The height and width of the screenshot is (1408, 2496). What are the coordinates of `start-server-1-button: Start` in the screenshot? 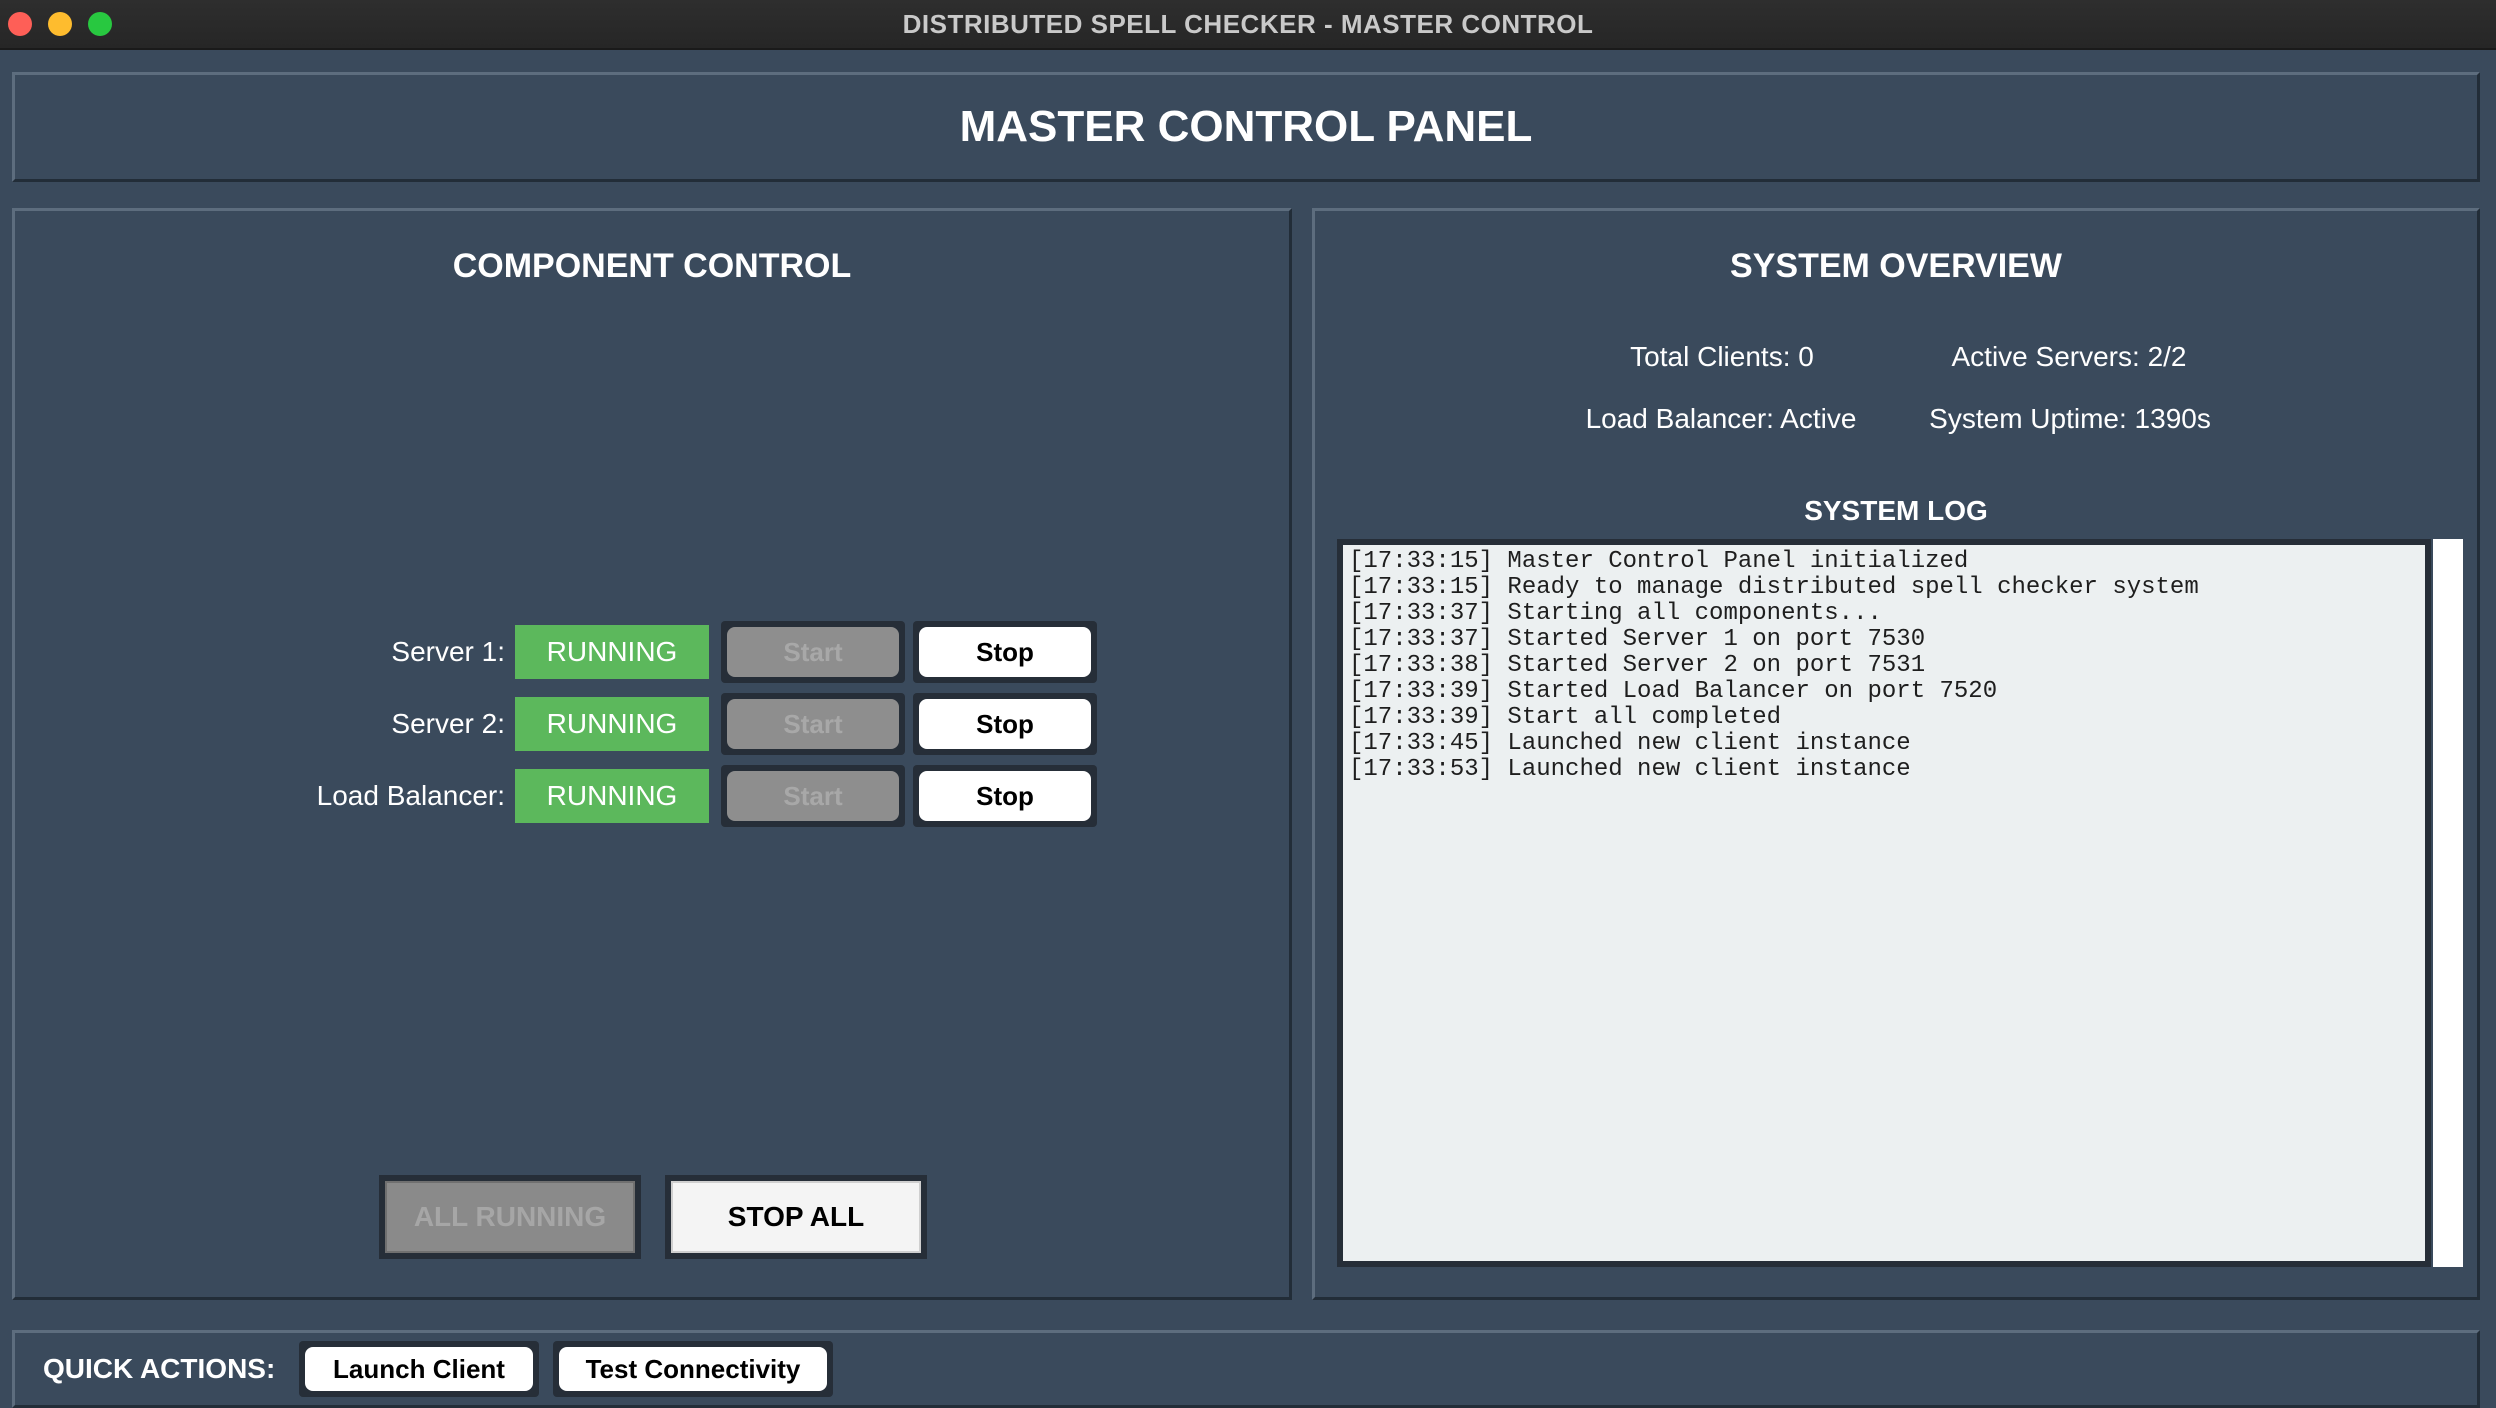 It's located at (813, 652).